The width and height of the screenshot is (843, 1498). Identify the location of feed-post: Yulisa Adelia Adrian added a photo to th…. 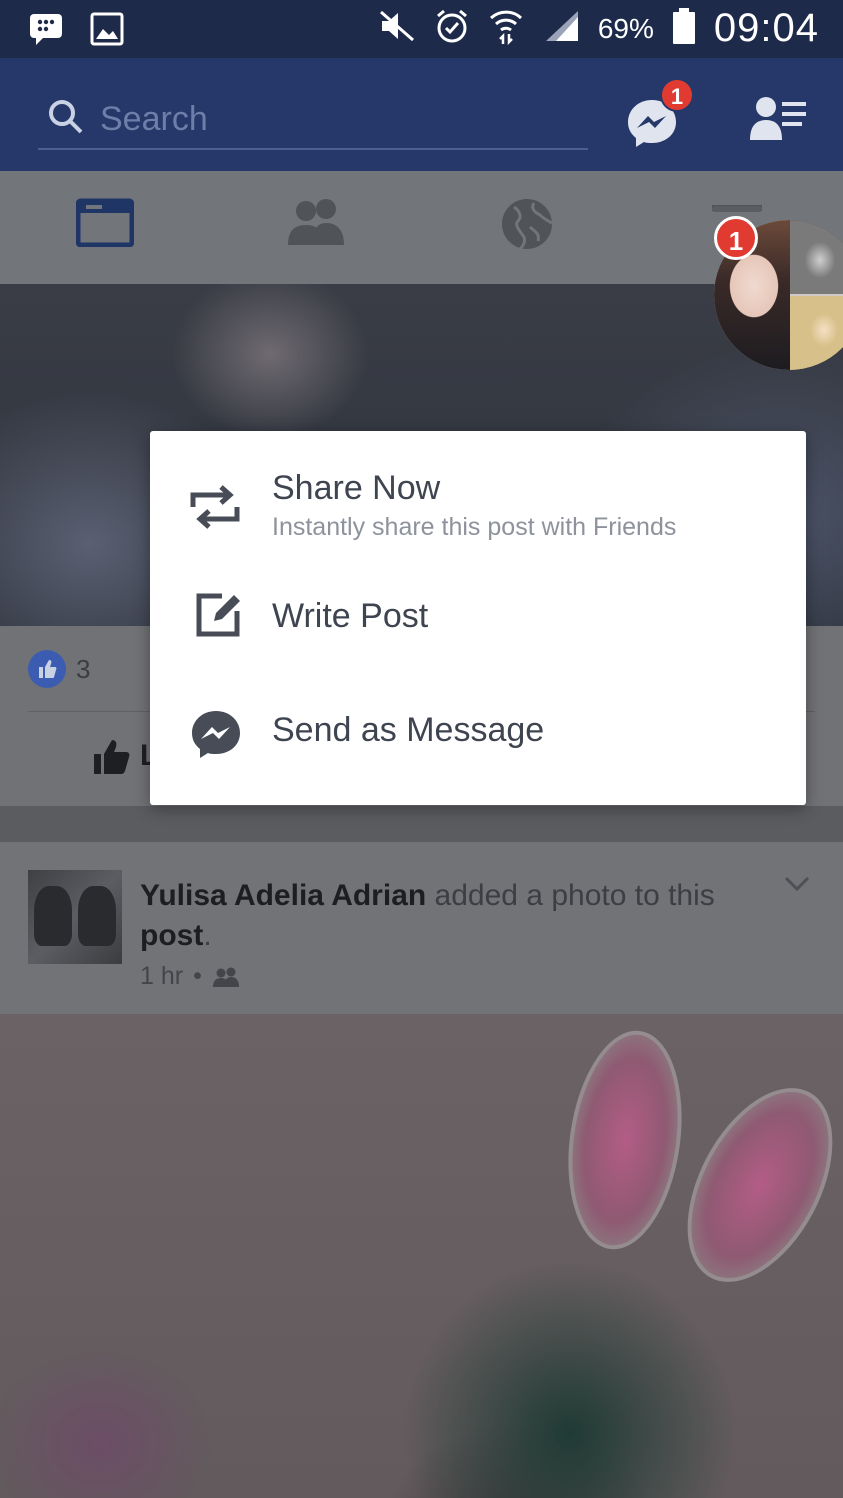
(421, 928).